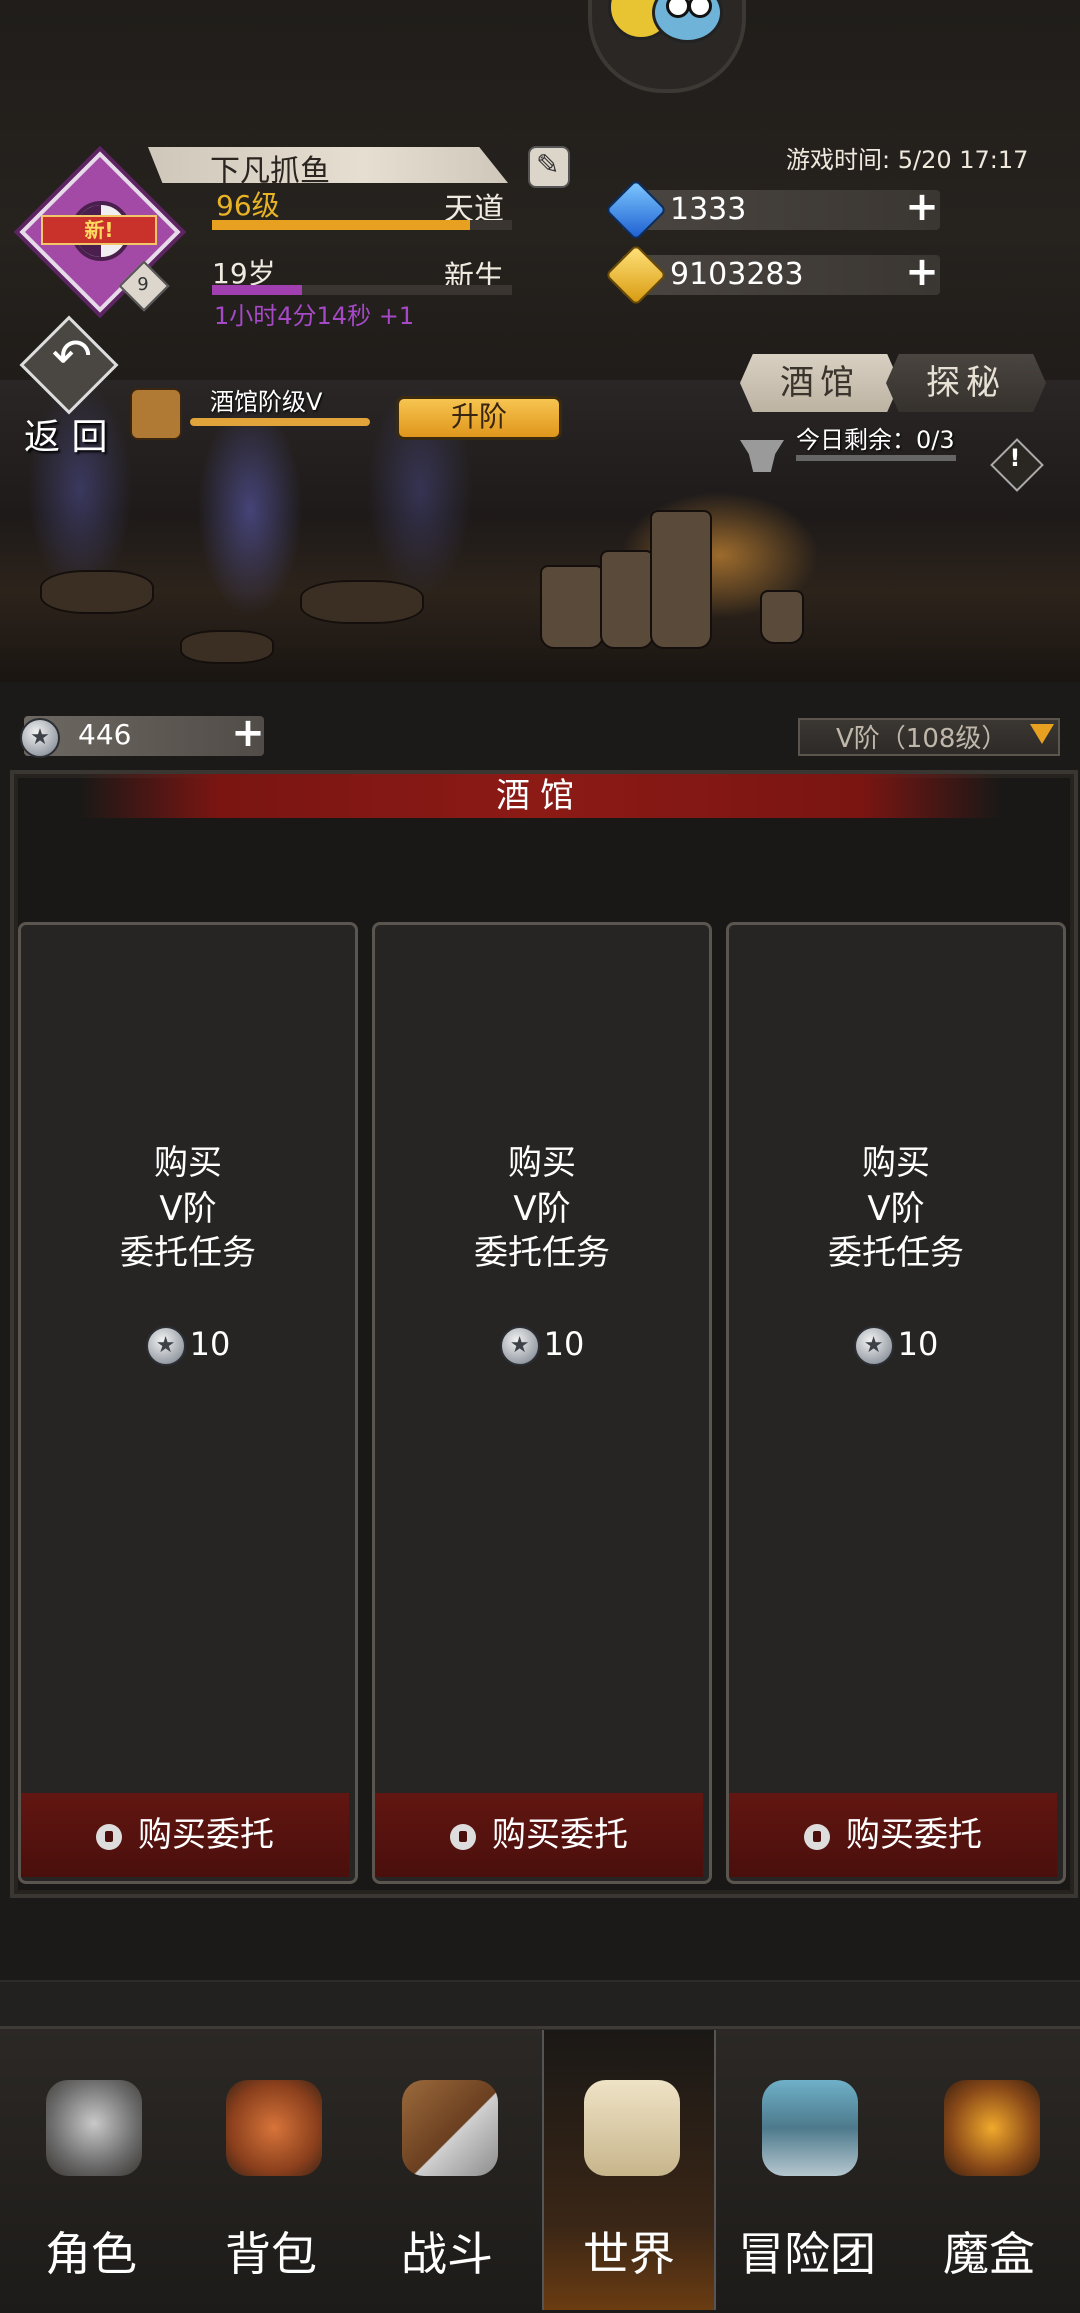 The height and width of the screenshot is (2313, 1080). What do you see at coordinates (632, 2128) in the screenshot?
I see `scroll-icon` at bounding box center [632, 2128].